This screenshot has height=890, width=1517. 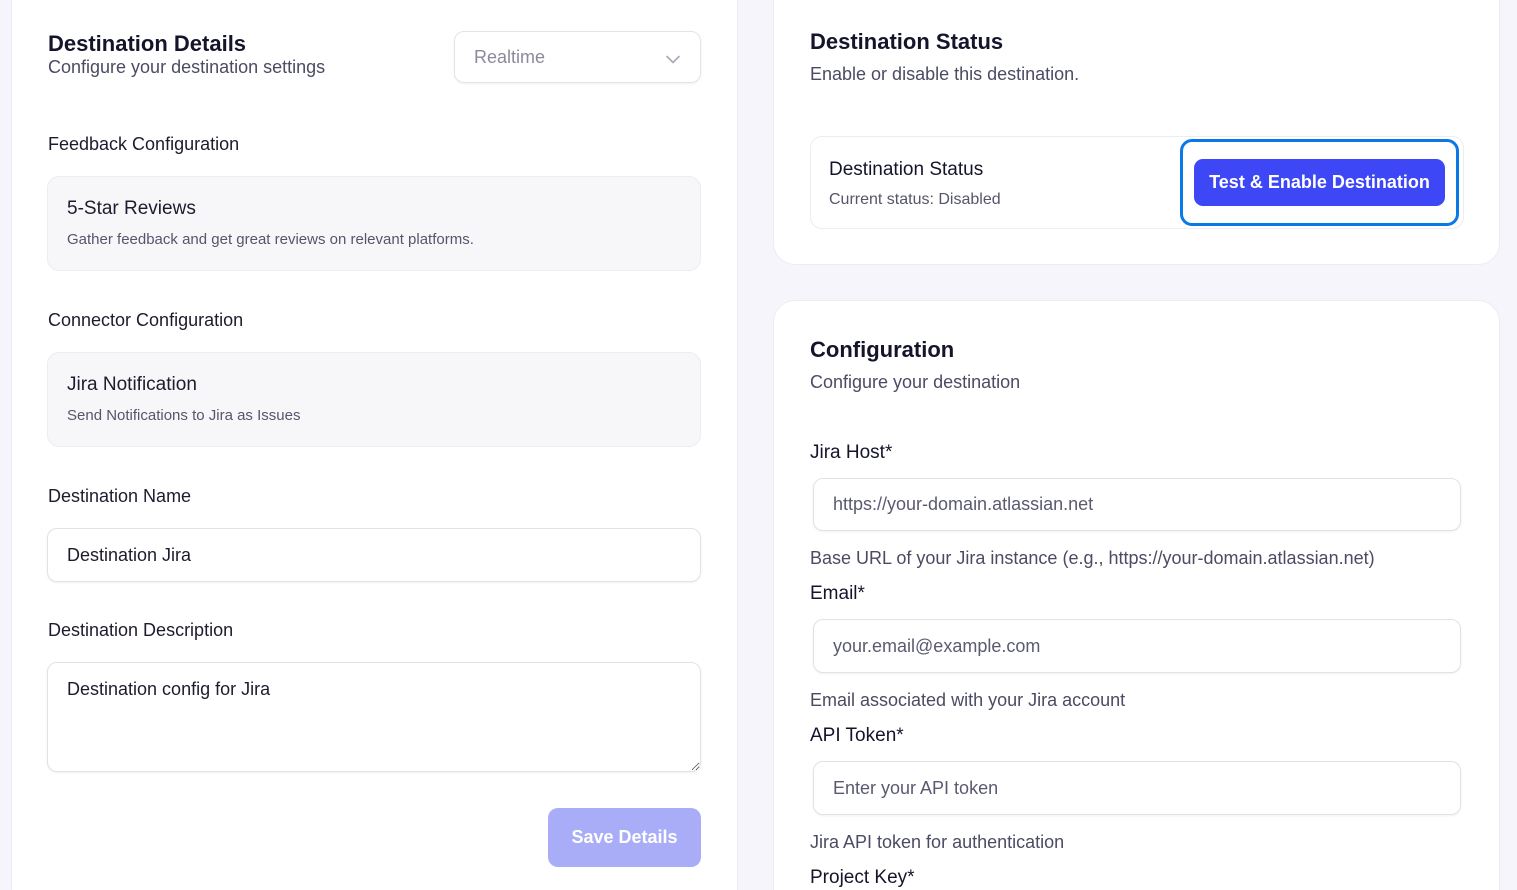 I want to click on destination-details-title: Destination Details, so click(x=147, y=43).